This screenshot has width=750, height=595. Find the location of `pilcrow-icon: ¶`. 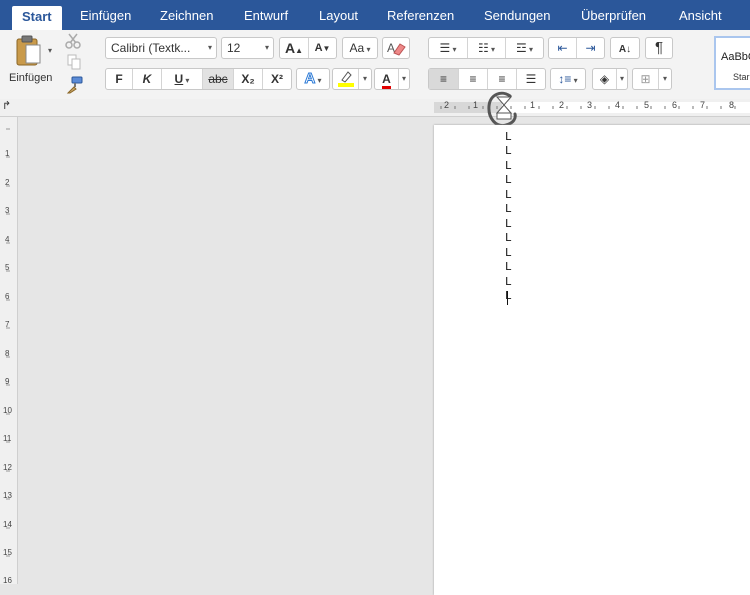

pilcrow-icon: ¶ is located at coordinates (659, 47).